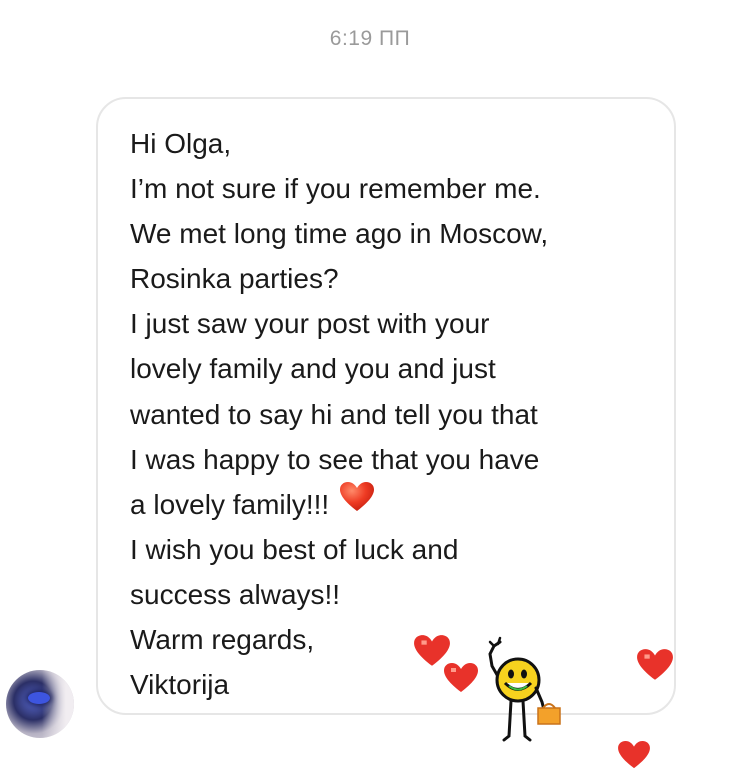 This screenshot has height=775, width=740. I want to click on message-line: I was happy to see that you have, so click(335, 459).